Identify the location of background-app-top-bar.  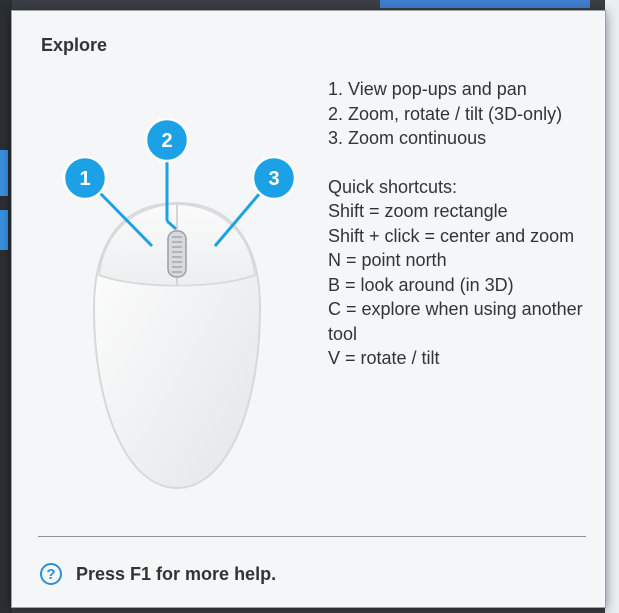
(485, 4).